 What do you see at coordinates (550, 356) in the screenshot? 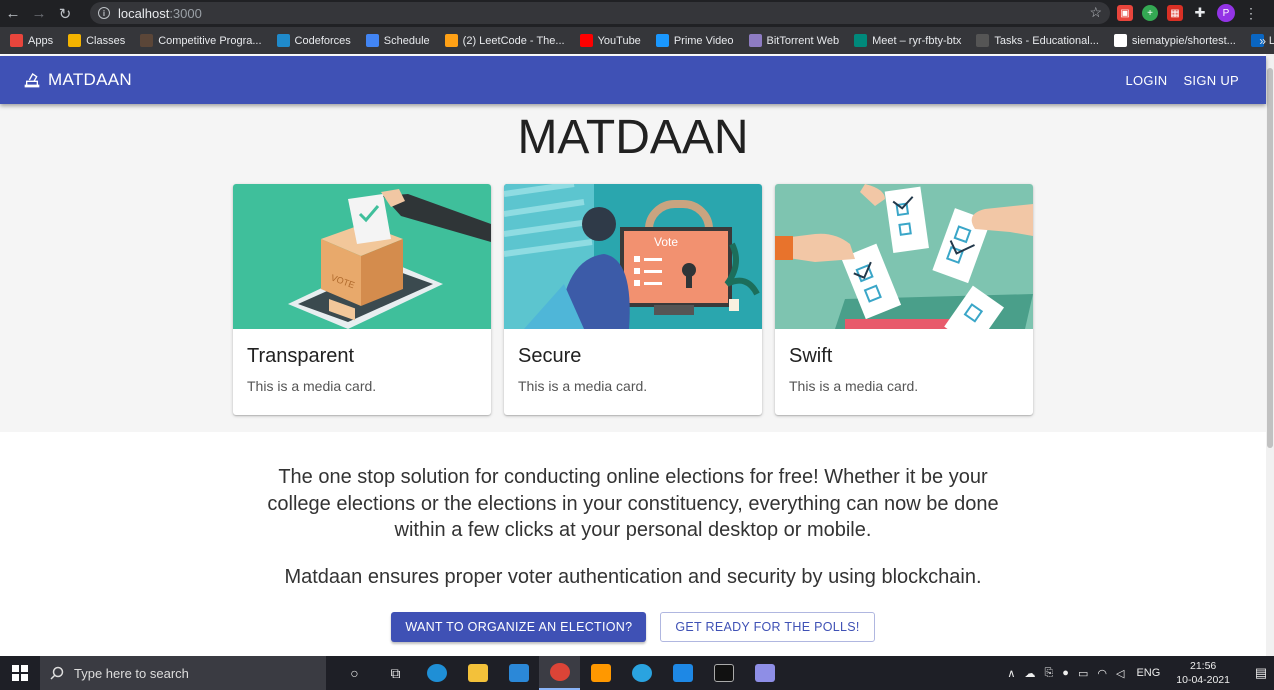
I see `card-title: Secure` at bounding box center [550, 356].